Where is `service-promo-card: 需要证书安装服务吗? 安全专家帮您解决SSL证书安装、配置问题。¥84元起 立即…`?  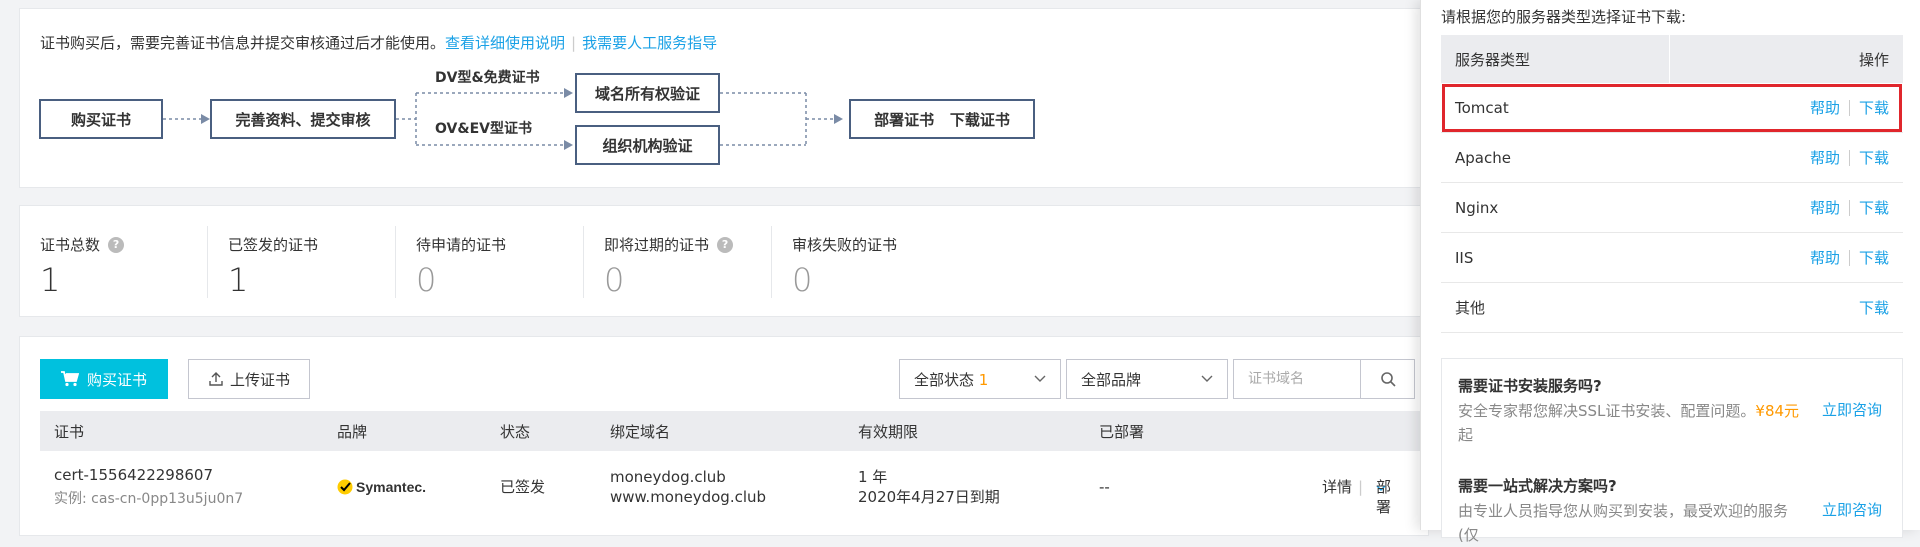 service-promo-card: 需要证书安装服务吗? 安全专家帮您解决SSL证书安装、配置问题。¥84元起 立即… is located at coordinates (1672, 451).